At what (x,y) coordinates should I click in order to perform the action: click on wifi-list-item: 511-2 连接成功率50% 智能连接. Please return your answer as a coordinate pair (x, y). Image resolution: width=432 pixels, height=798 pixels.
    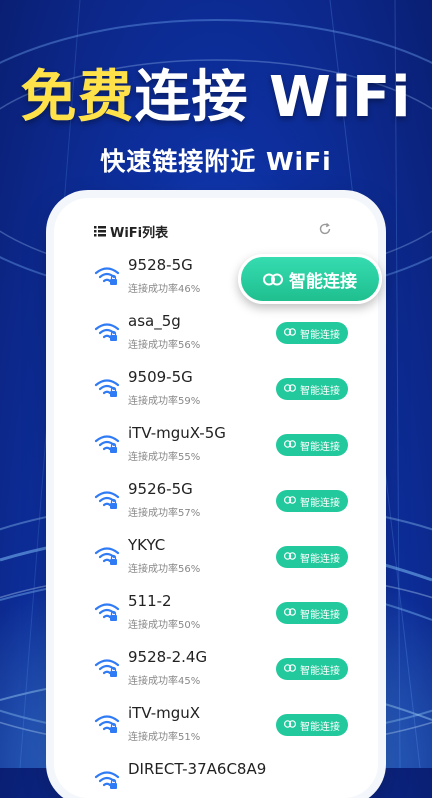
    Looking at the image, I should click on (221, 620).